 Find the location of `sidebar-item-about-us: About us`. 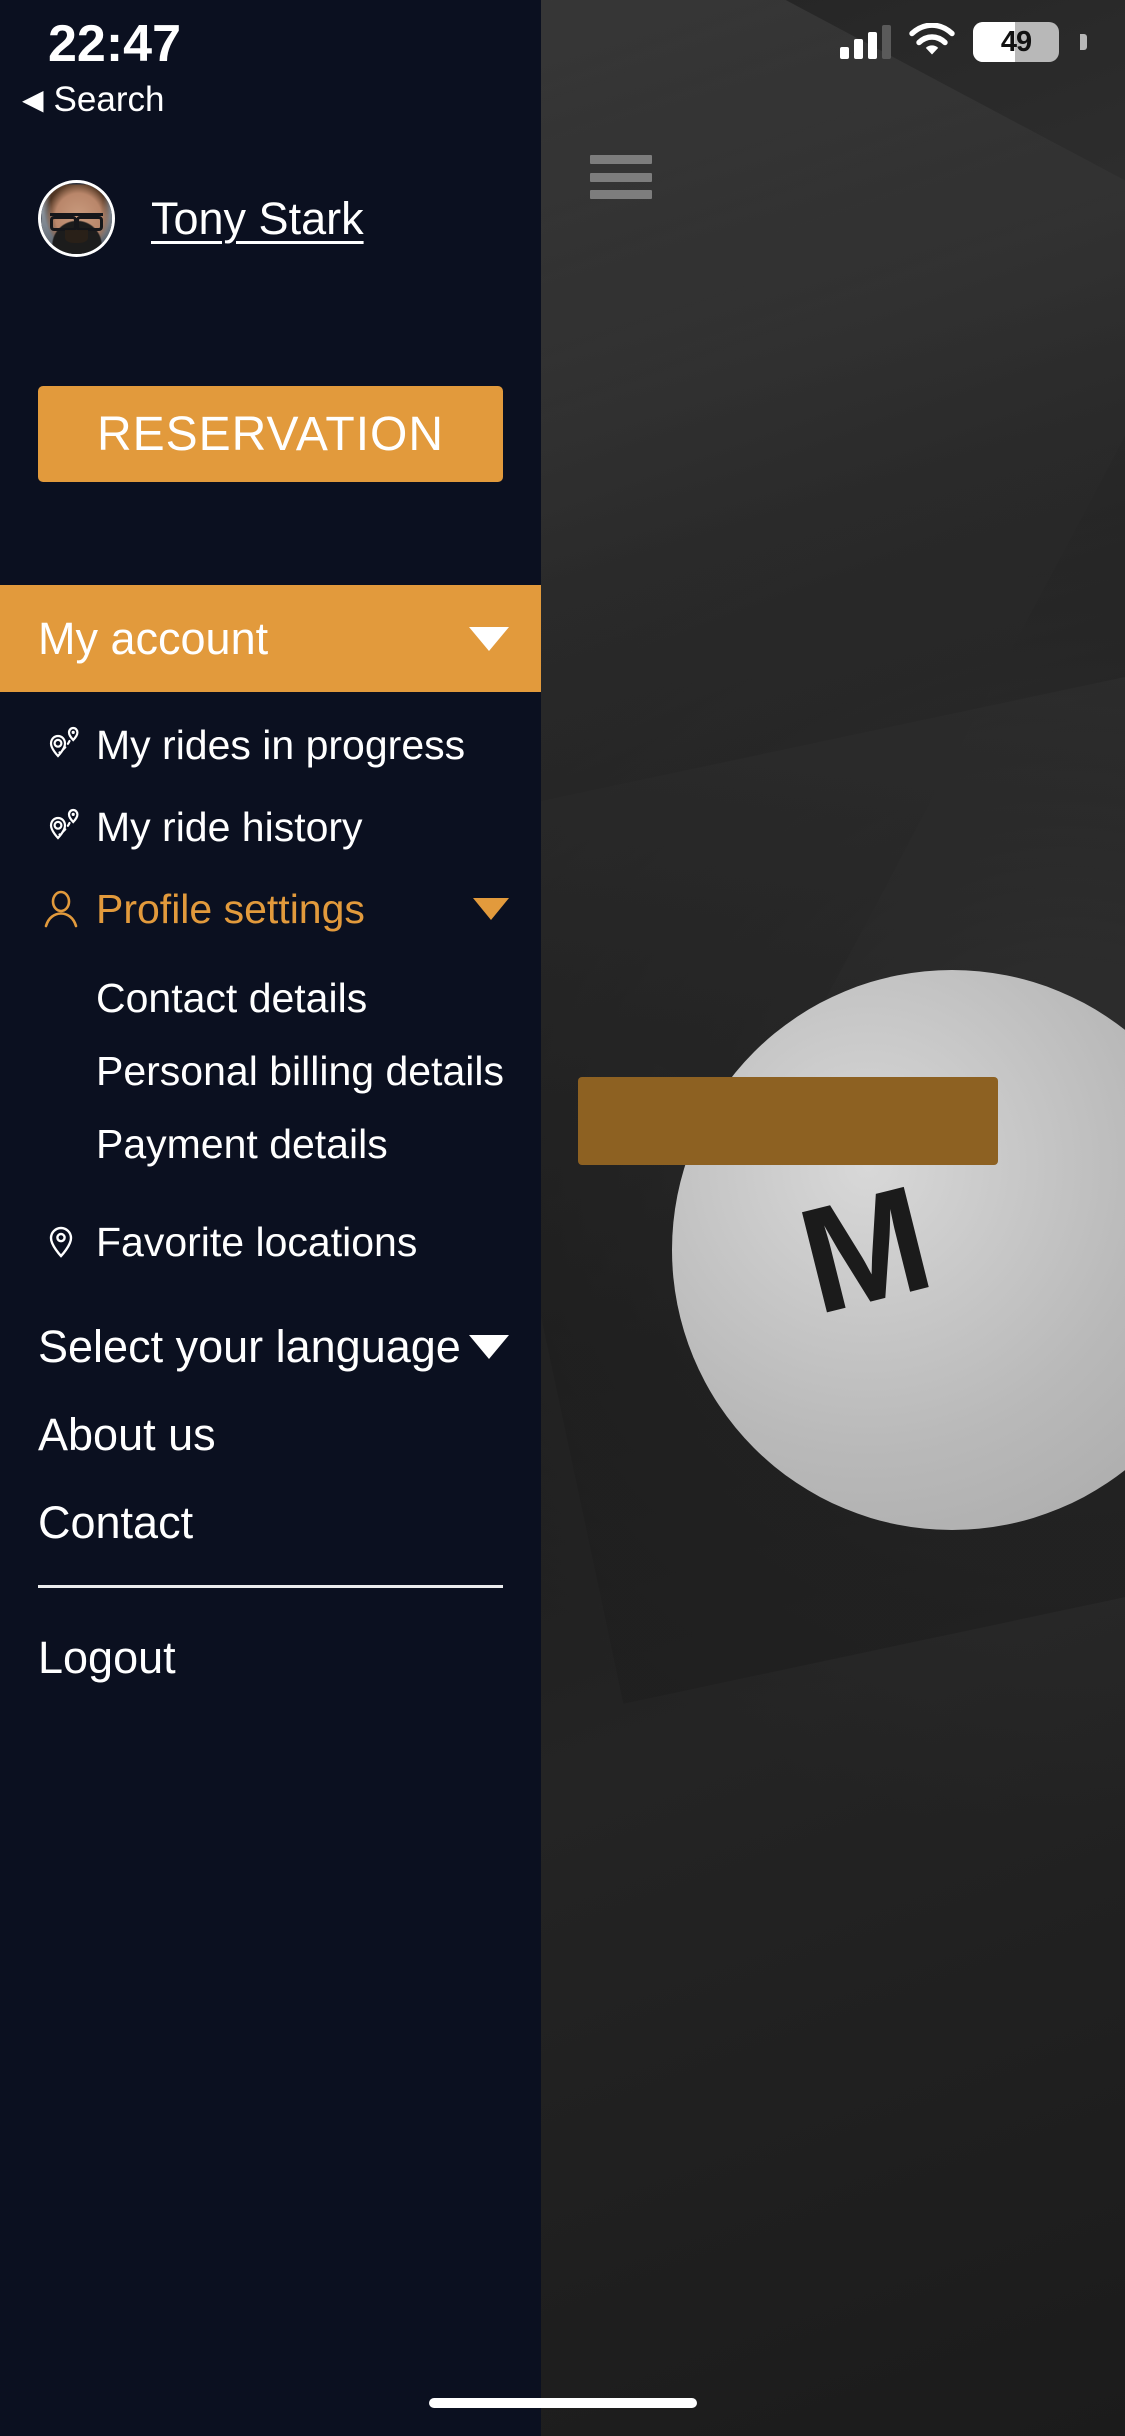

sidebar-item-about-us: About us is located at coordinates (270, 1435).